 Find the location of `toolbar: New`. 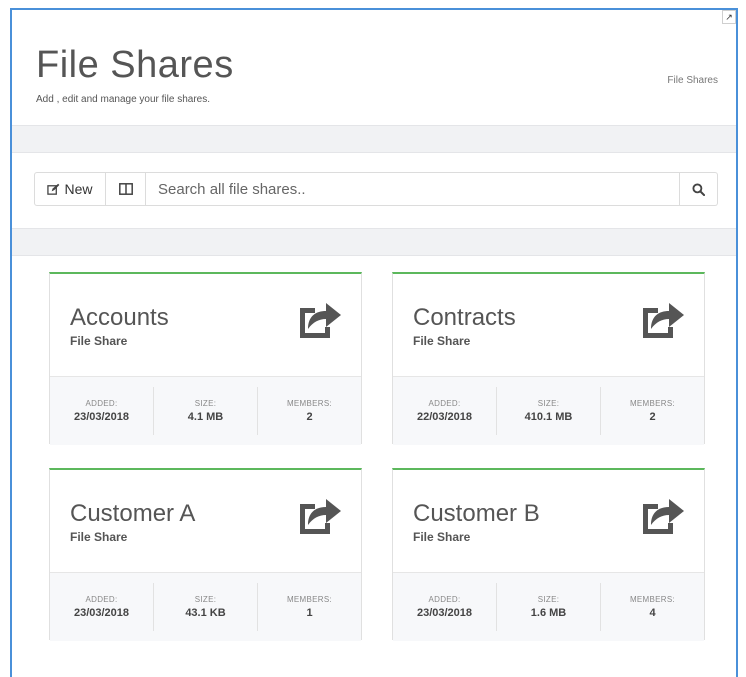

toolbar: New is located at coordinates (376, 189).